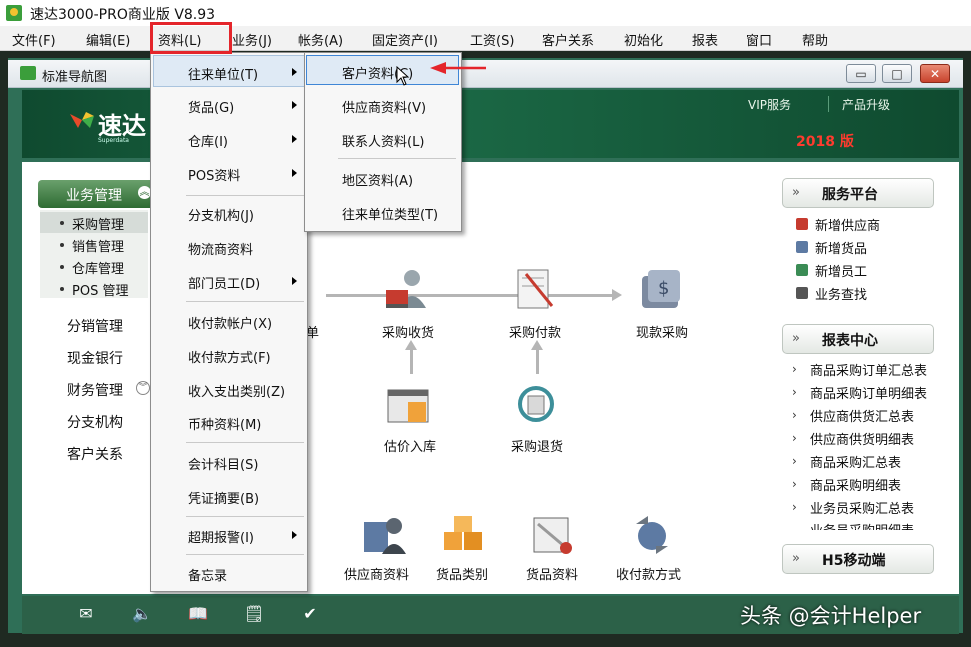  Describe the element at coordinates (198, 614) in the screenshot. I see `book-icon: 📖` at that location.